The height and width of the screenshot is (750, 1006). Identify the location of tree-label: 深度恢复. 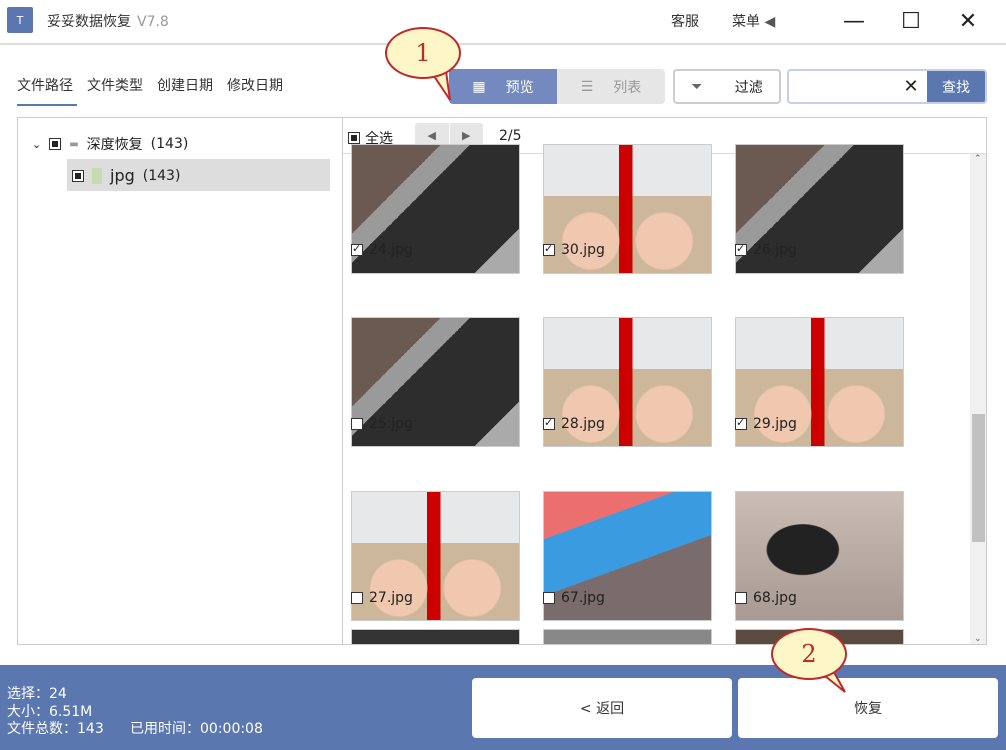
(114, 145).